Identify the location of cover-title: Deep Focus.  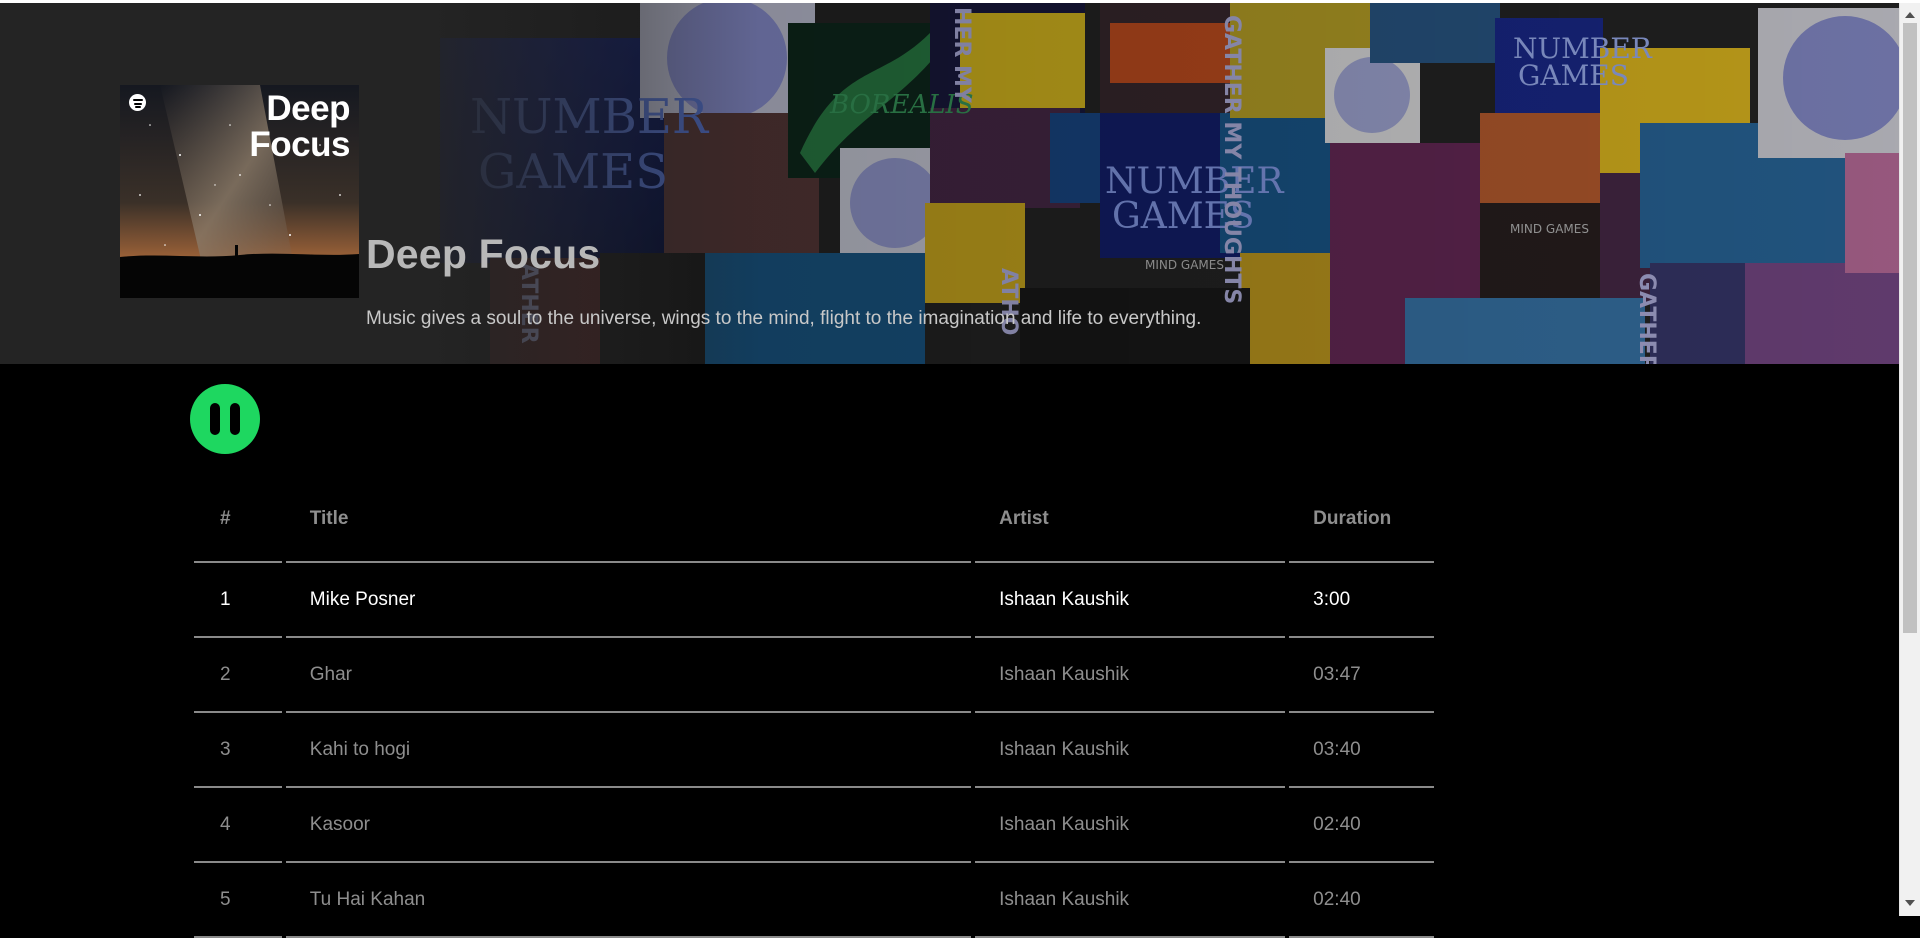
(299, 127).